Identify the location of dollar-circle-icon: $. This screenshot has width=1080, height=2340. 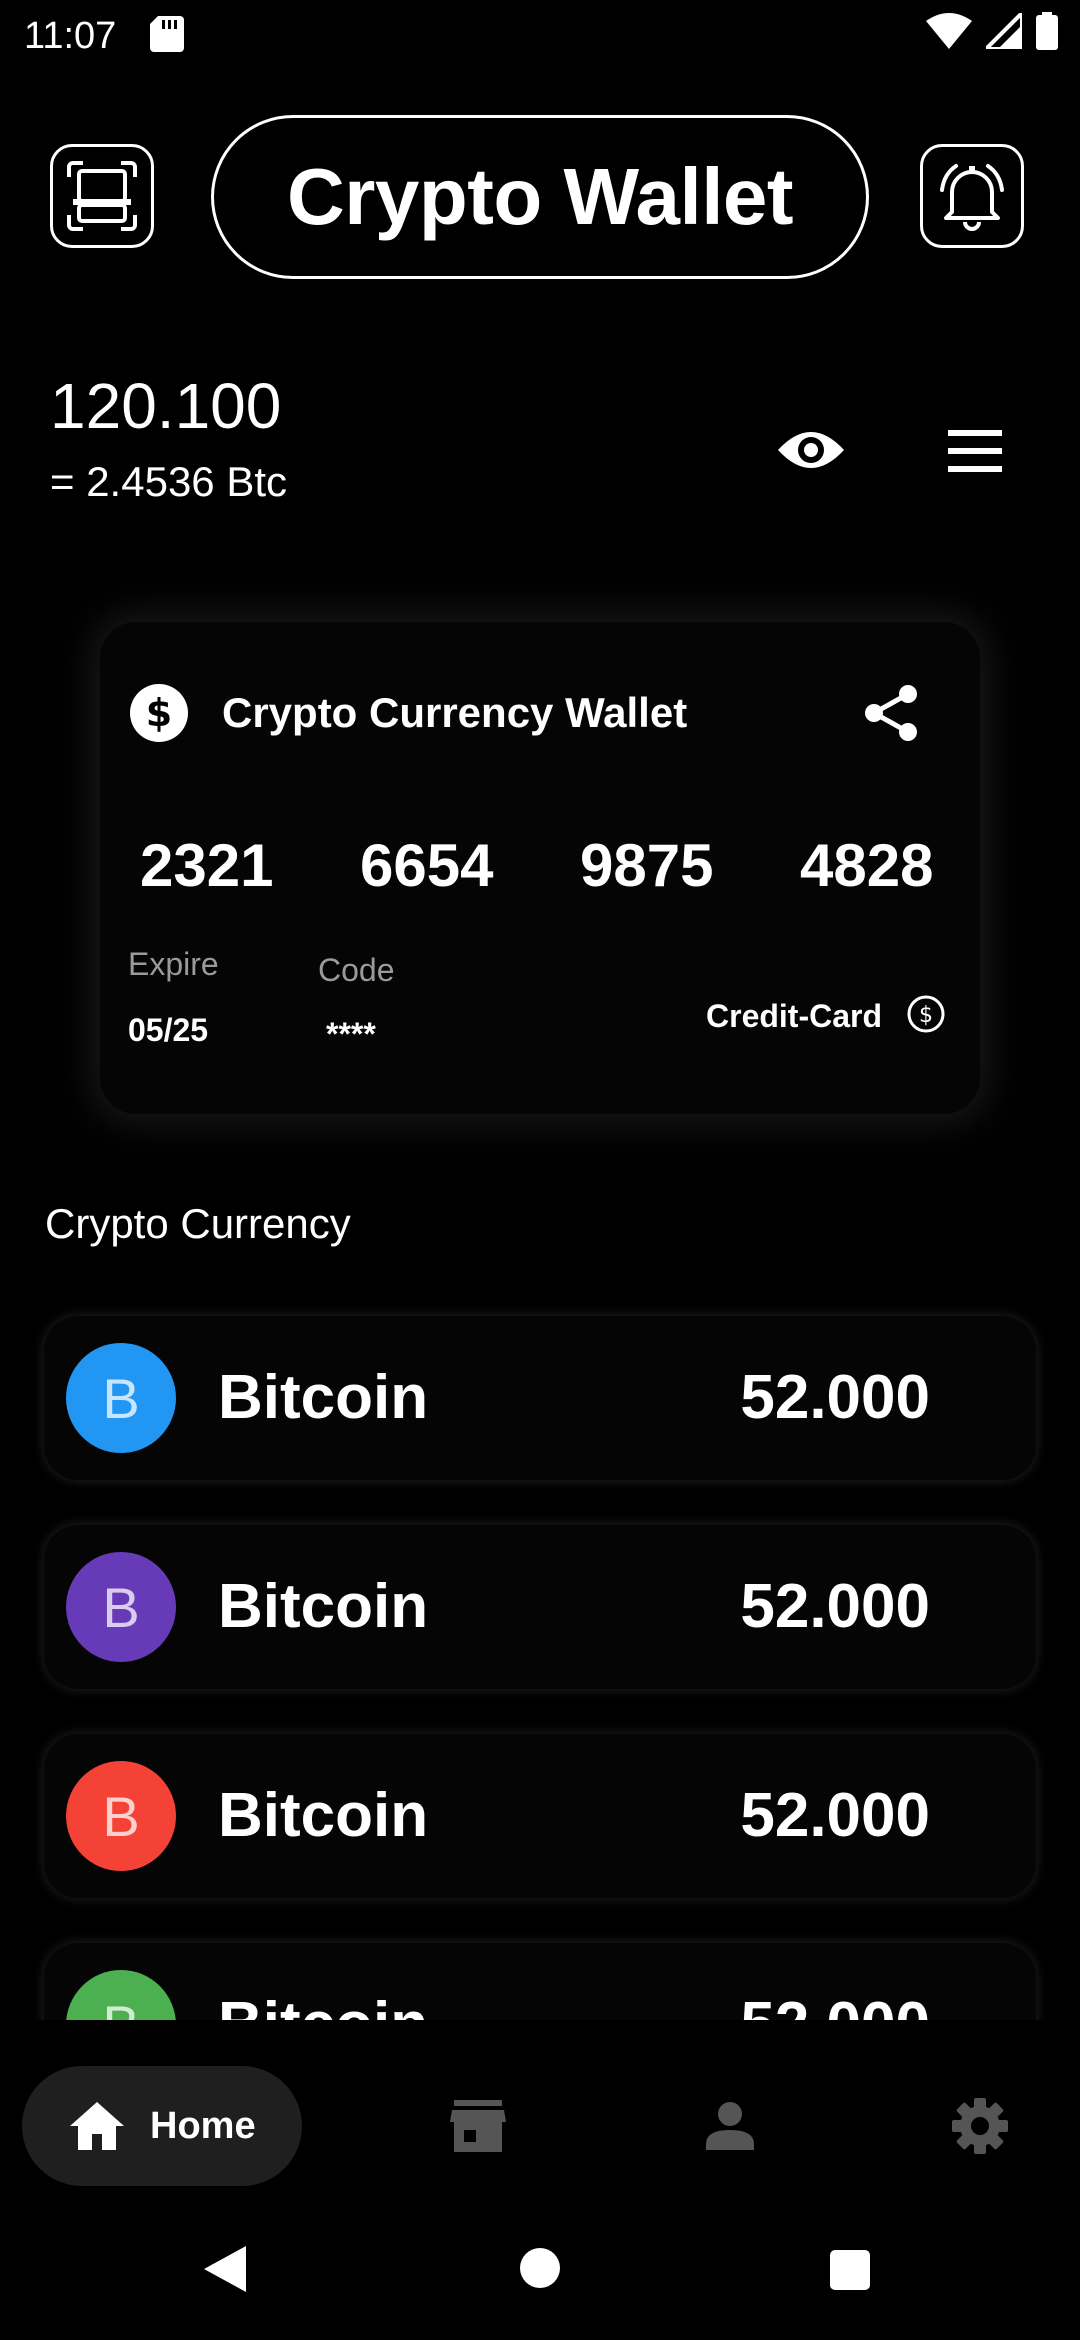
(926, 1014).